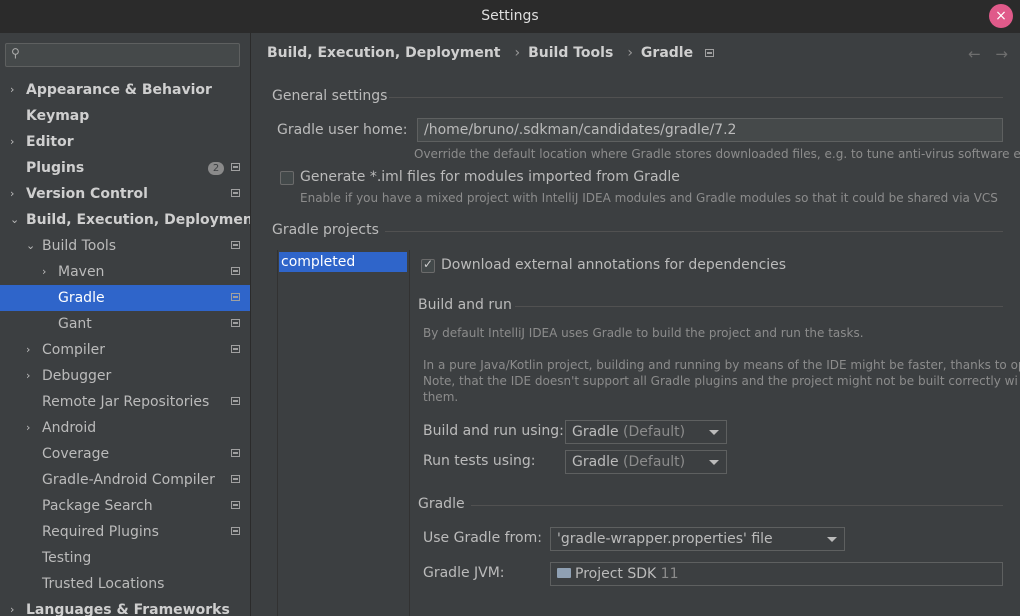  I want to click on dropdown-value: Gradle, so click(595, 462).